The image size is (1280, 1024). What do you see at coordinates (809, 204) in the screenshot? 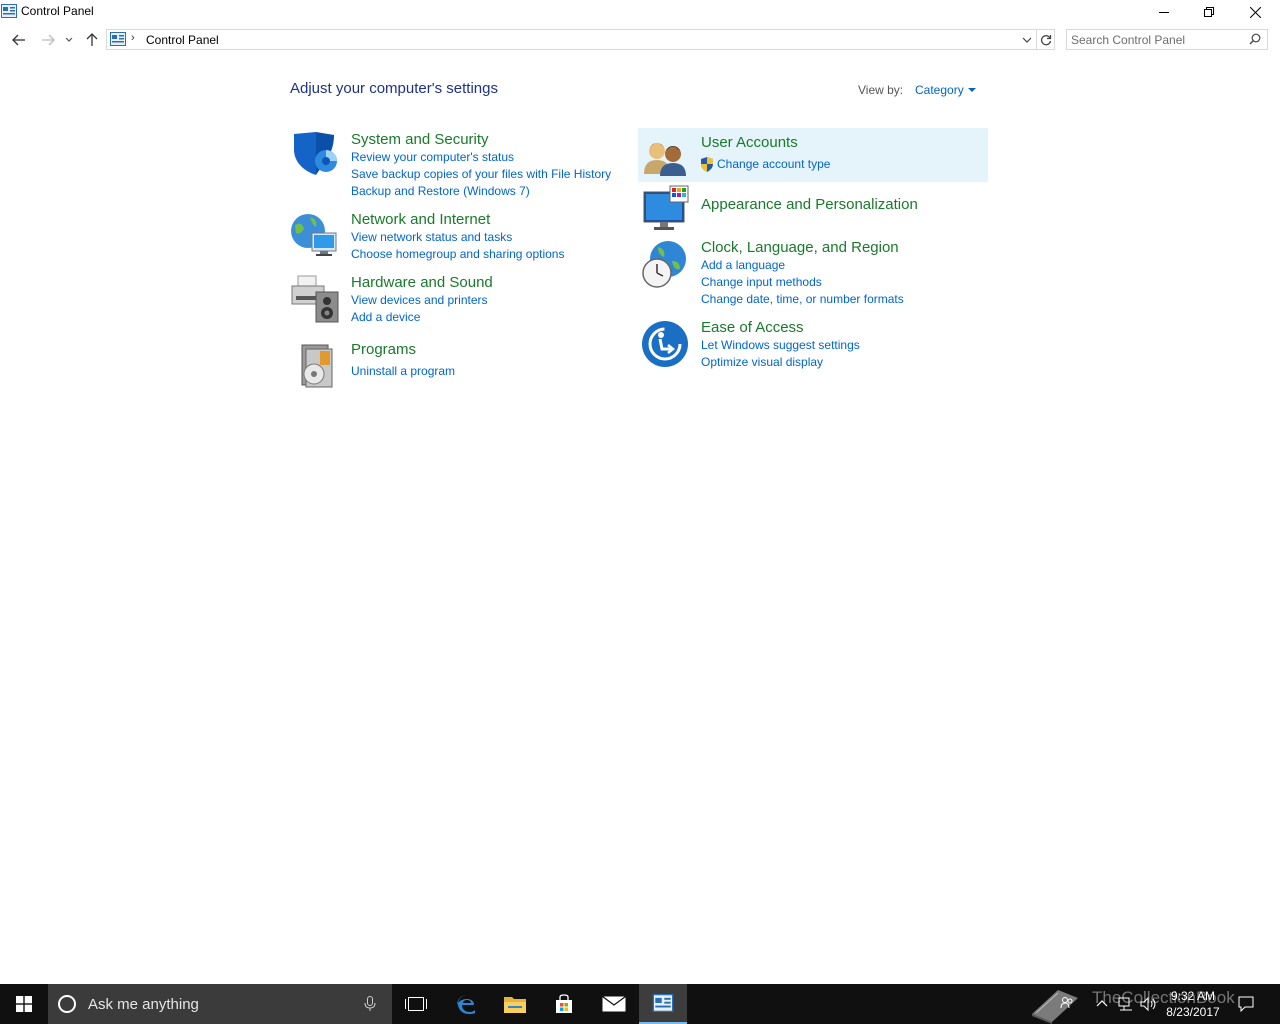
I see `category-title: Appearance and Personalization` at bounding box center [809, 204].